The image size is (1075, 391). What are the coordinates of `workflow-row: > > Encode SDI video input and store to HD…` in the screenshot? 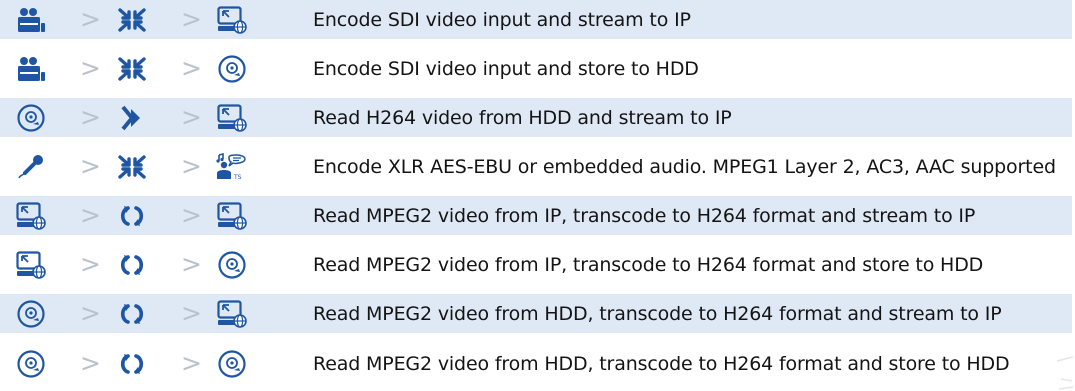 It's located at (536, 68).